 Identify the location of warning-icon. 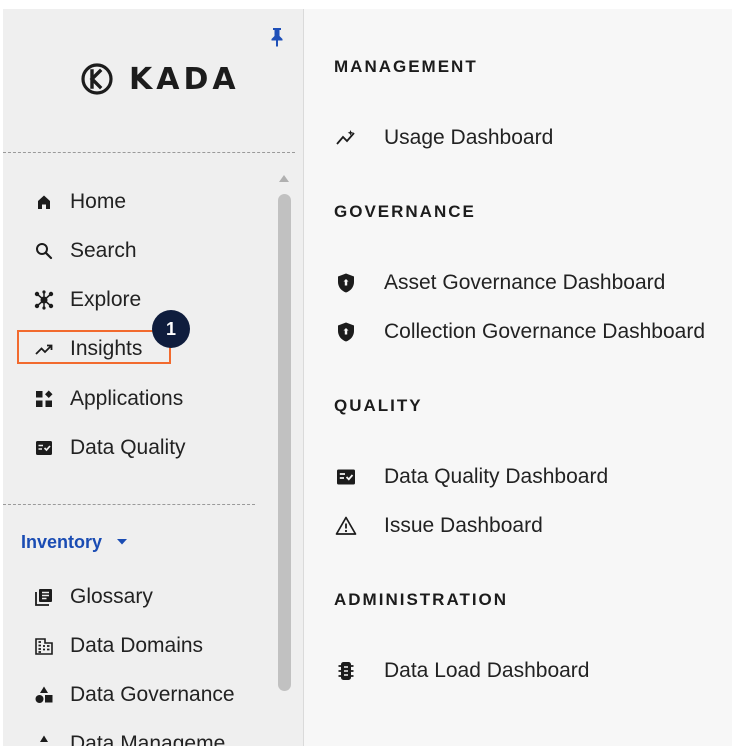
(346, 526).